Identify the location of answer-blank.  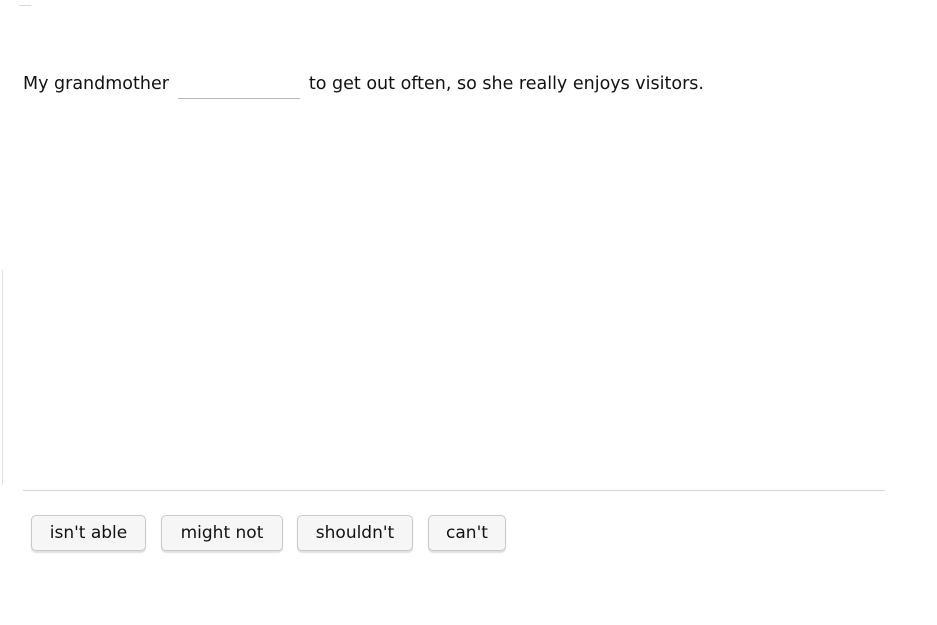
(238, 85).